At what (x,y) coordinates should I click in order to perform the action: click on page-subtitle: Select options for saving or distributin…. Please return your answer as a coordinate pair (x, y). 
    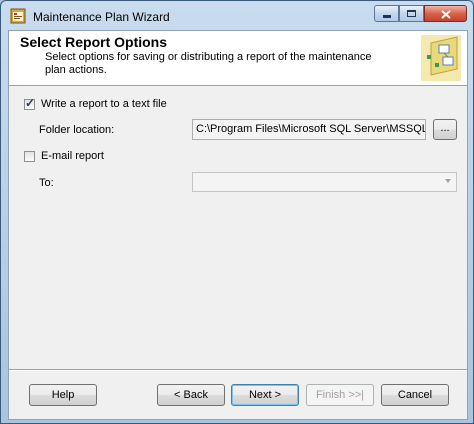
    Looking at the image, I should click on (208, 63).